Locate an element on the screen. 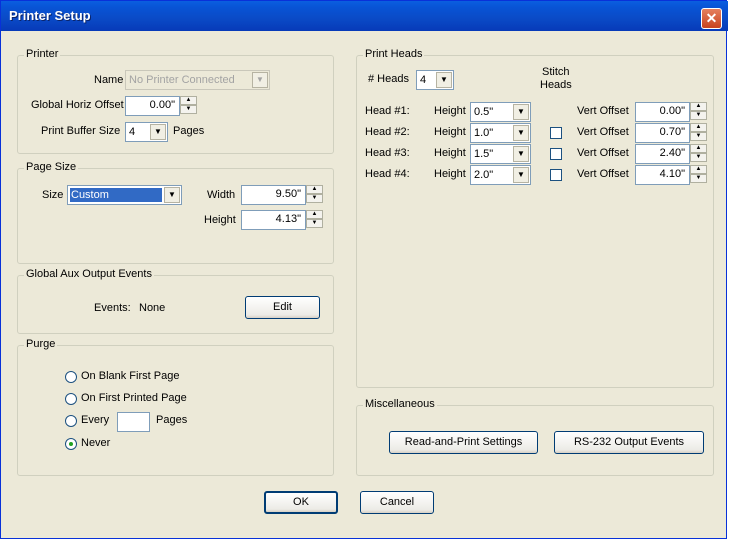  purge-on-first-printed-page-radio is located at coordinates (71, 399).